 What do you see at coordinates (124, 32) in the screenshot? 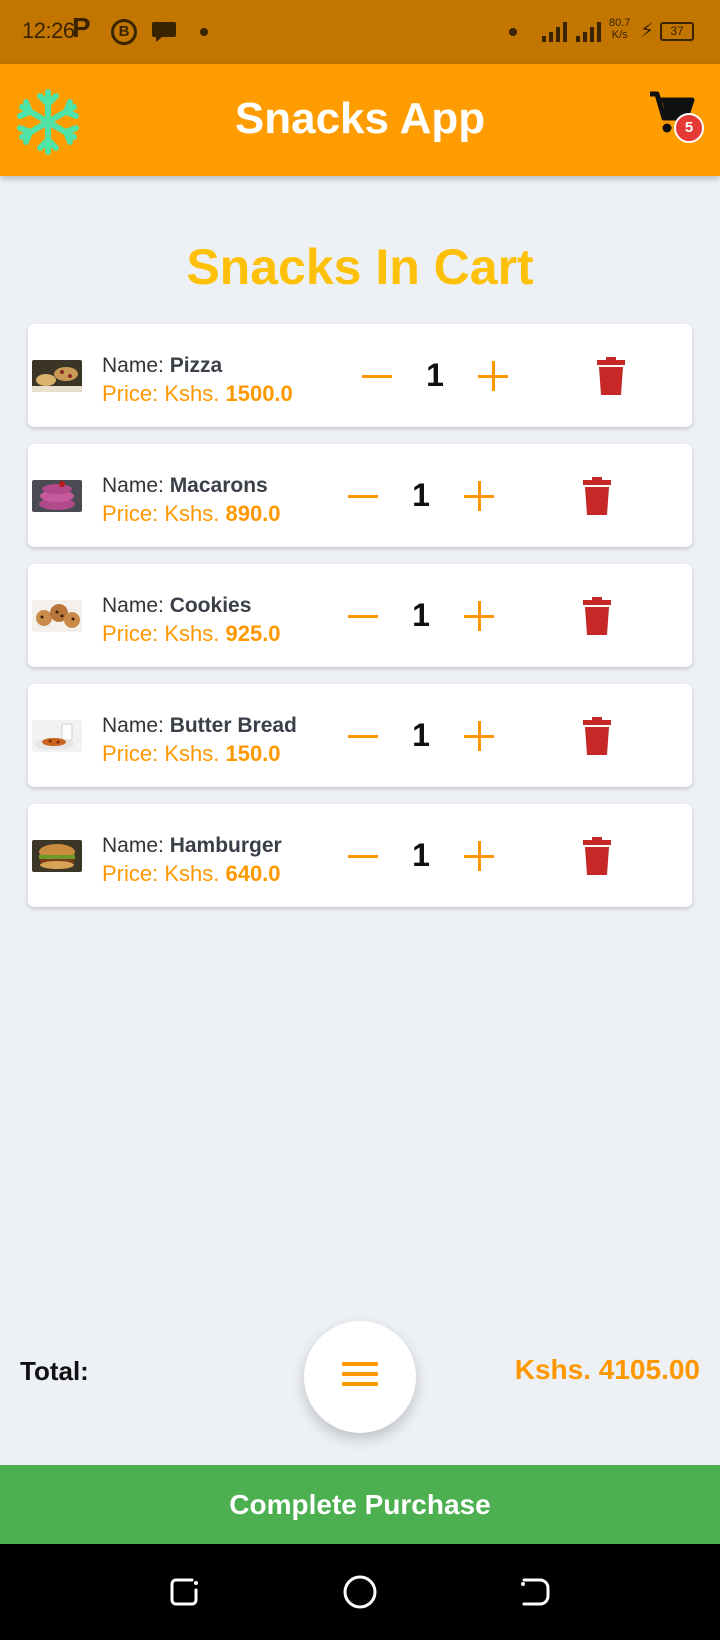
I see `b-app-icon: B` at bounding box center [124, 32].